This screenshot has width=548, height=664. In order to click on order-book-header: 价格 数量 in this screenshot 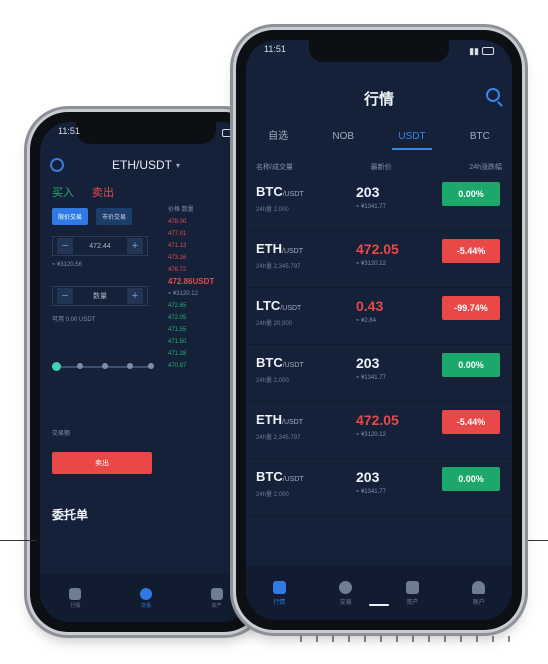, I will do `click(181, 210)`.